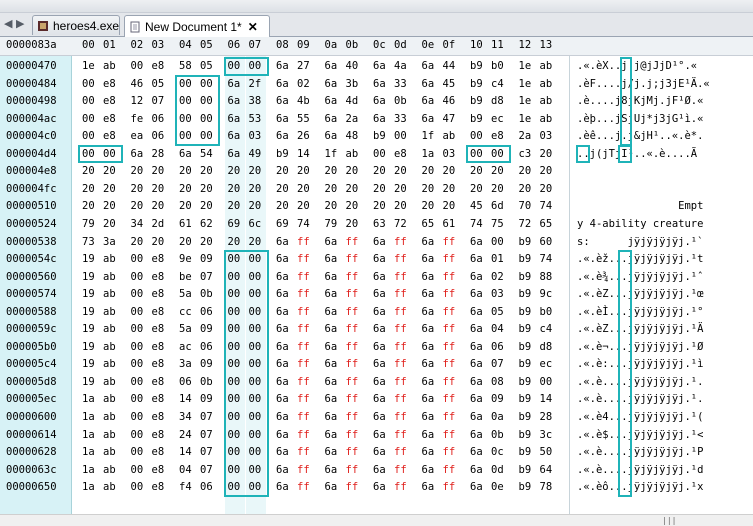 The image size is (753, 526). Describe the element at coordinates (449, 66) in the screenshot. I see `hex-byte: 44` at that location.